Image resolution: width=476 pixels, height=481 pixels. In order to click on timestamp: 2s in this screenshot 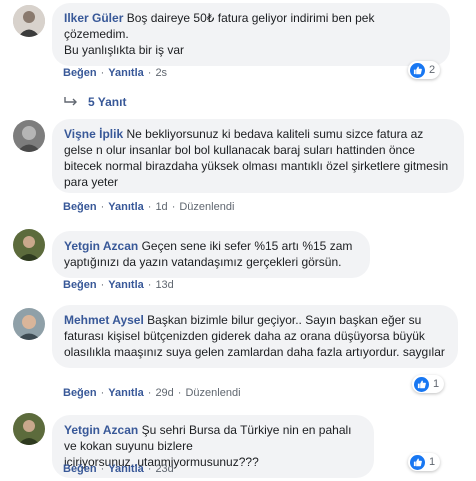, I will do `click(161, 73)`.